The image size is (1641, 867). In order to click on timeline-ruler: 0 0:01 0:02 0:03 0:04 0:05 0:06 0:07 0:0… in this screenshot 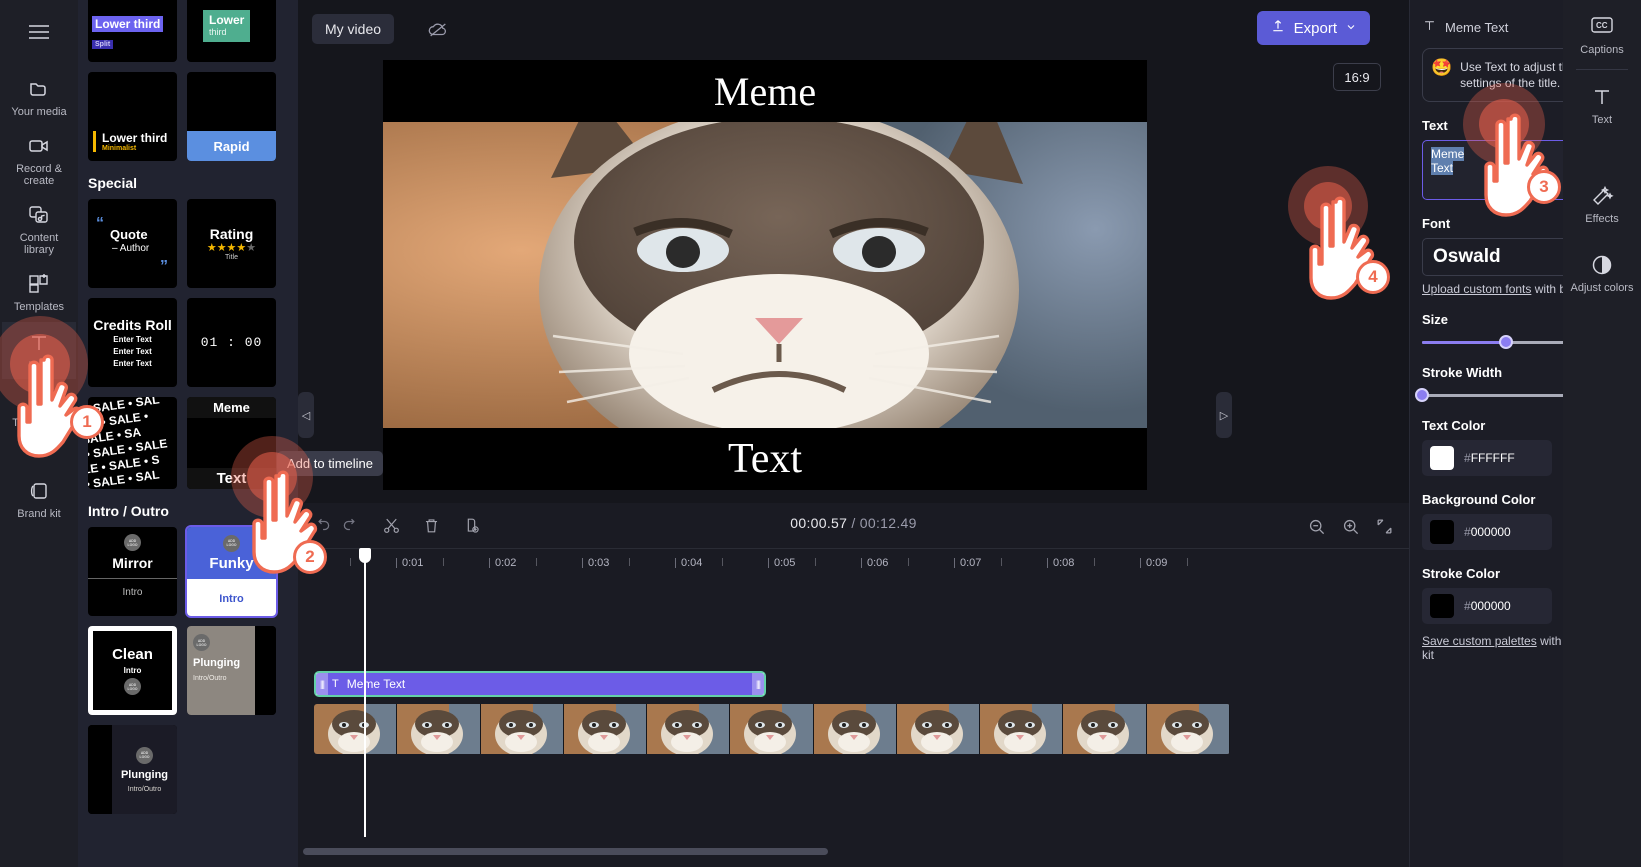, I will do `click(853, 562)`.